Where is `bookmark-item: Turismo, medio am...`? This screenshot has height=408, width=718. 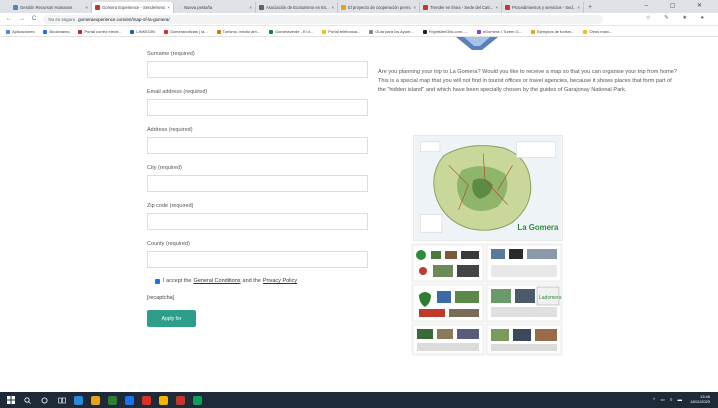
bookmark-item: Turismo, medio am... is located at coordinates (238, 31).